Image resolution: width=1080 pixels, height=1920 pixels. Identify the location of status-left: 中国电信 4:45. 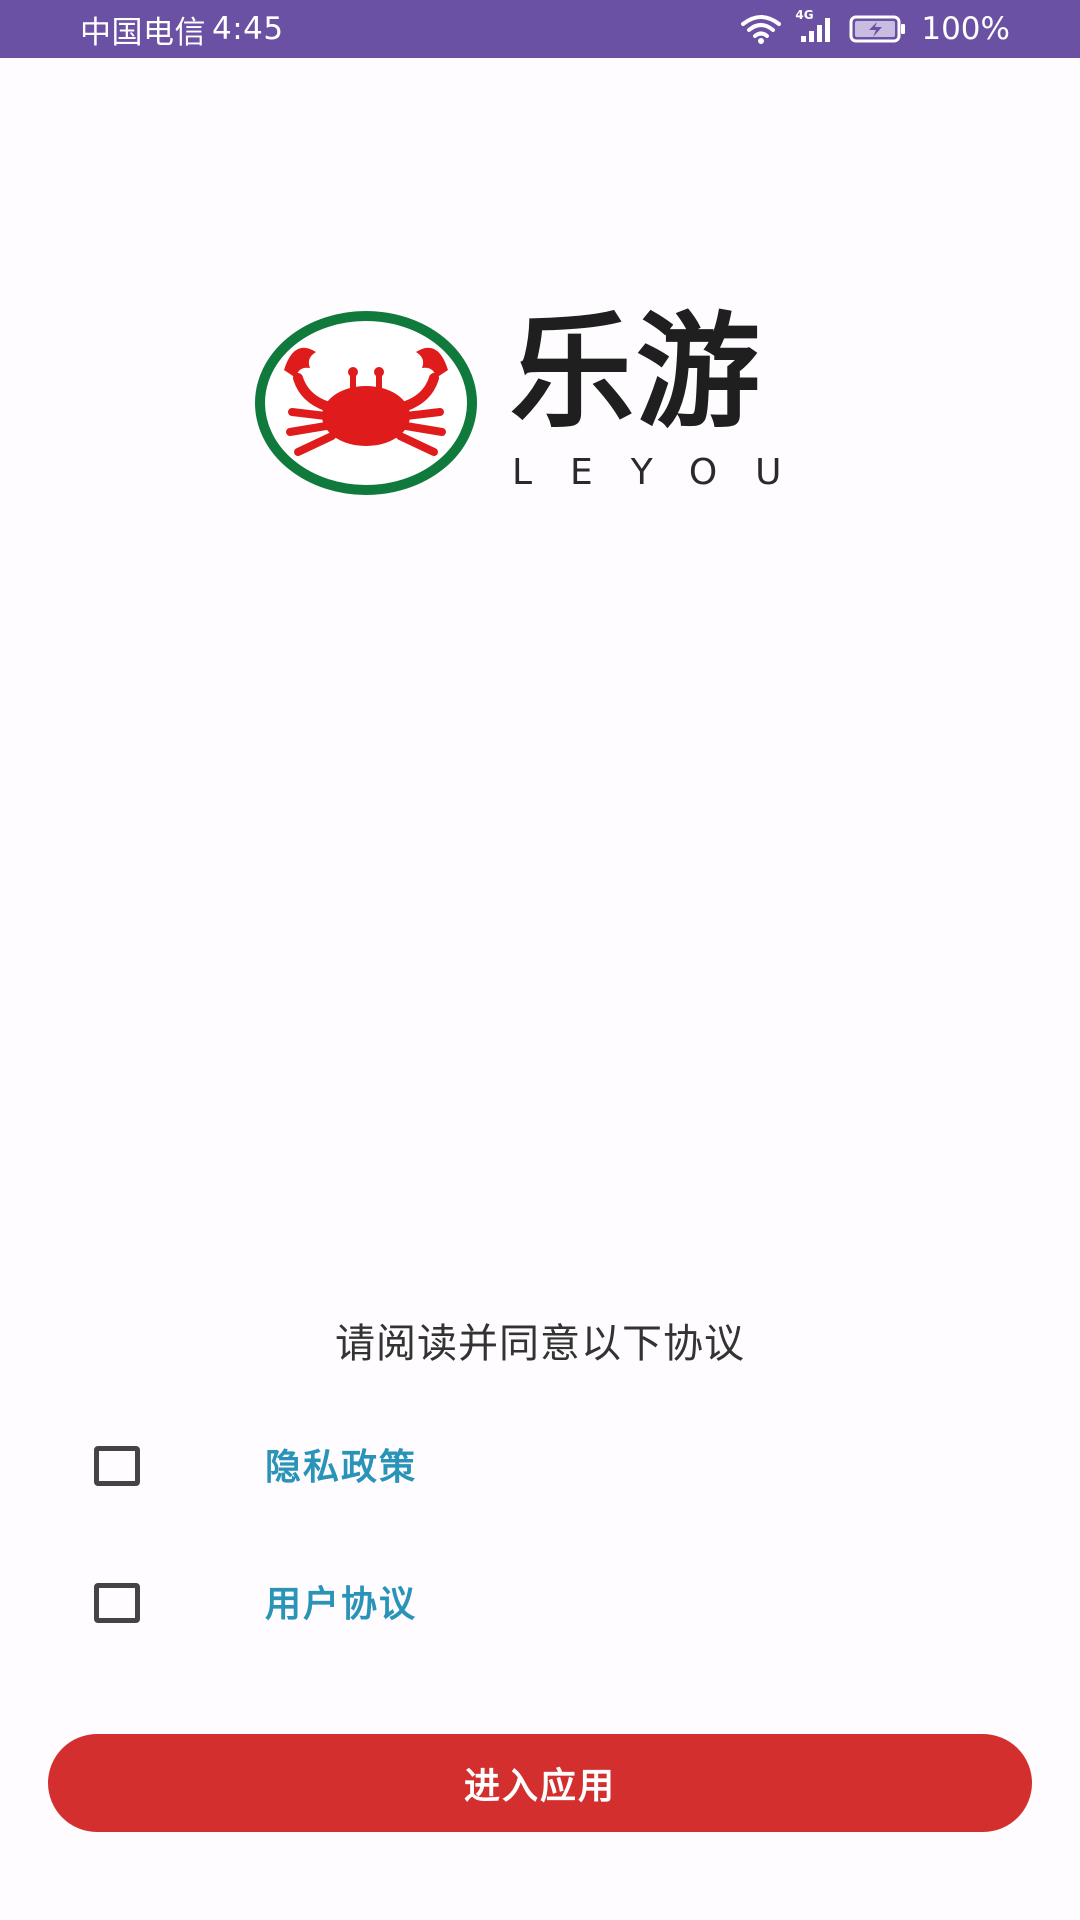
(182, 29).